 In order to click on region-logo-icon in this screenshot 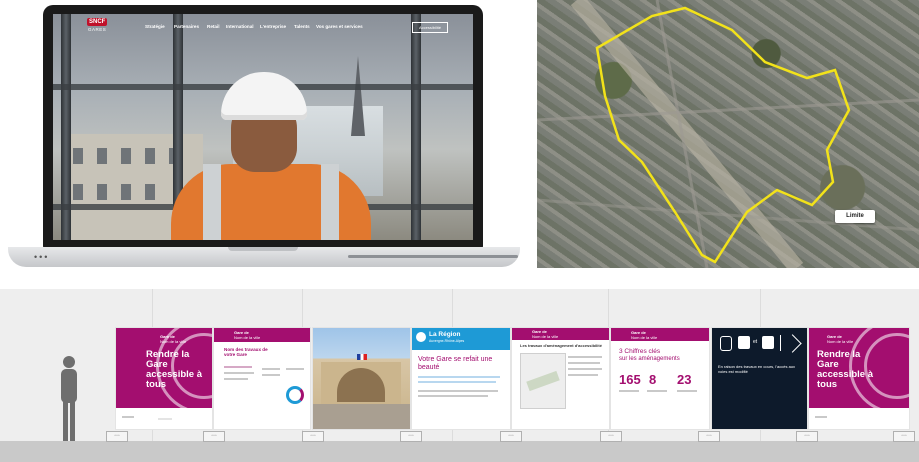, I will do `click(421, 337)`.